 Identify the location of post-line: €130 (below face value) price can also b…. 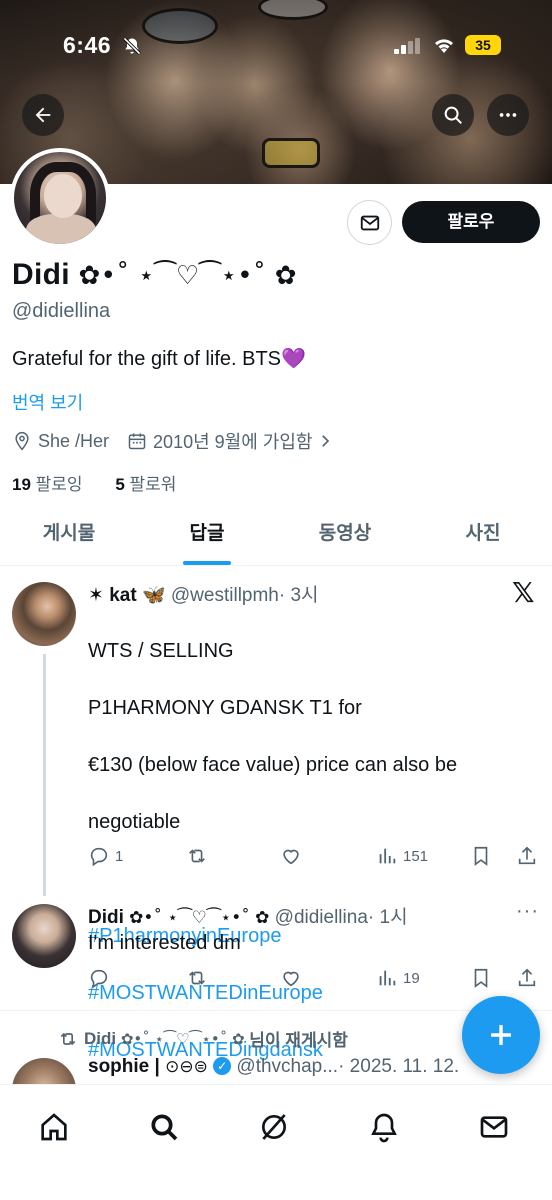
(273, 764).